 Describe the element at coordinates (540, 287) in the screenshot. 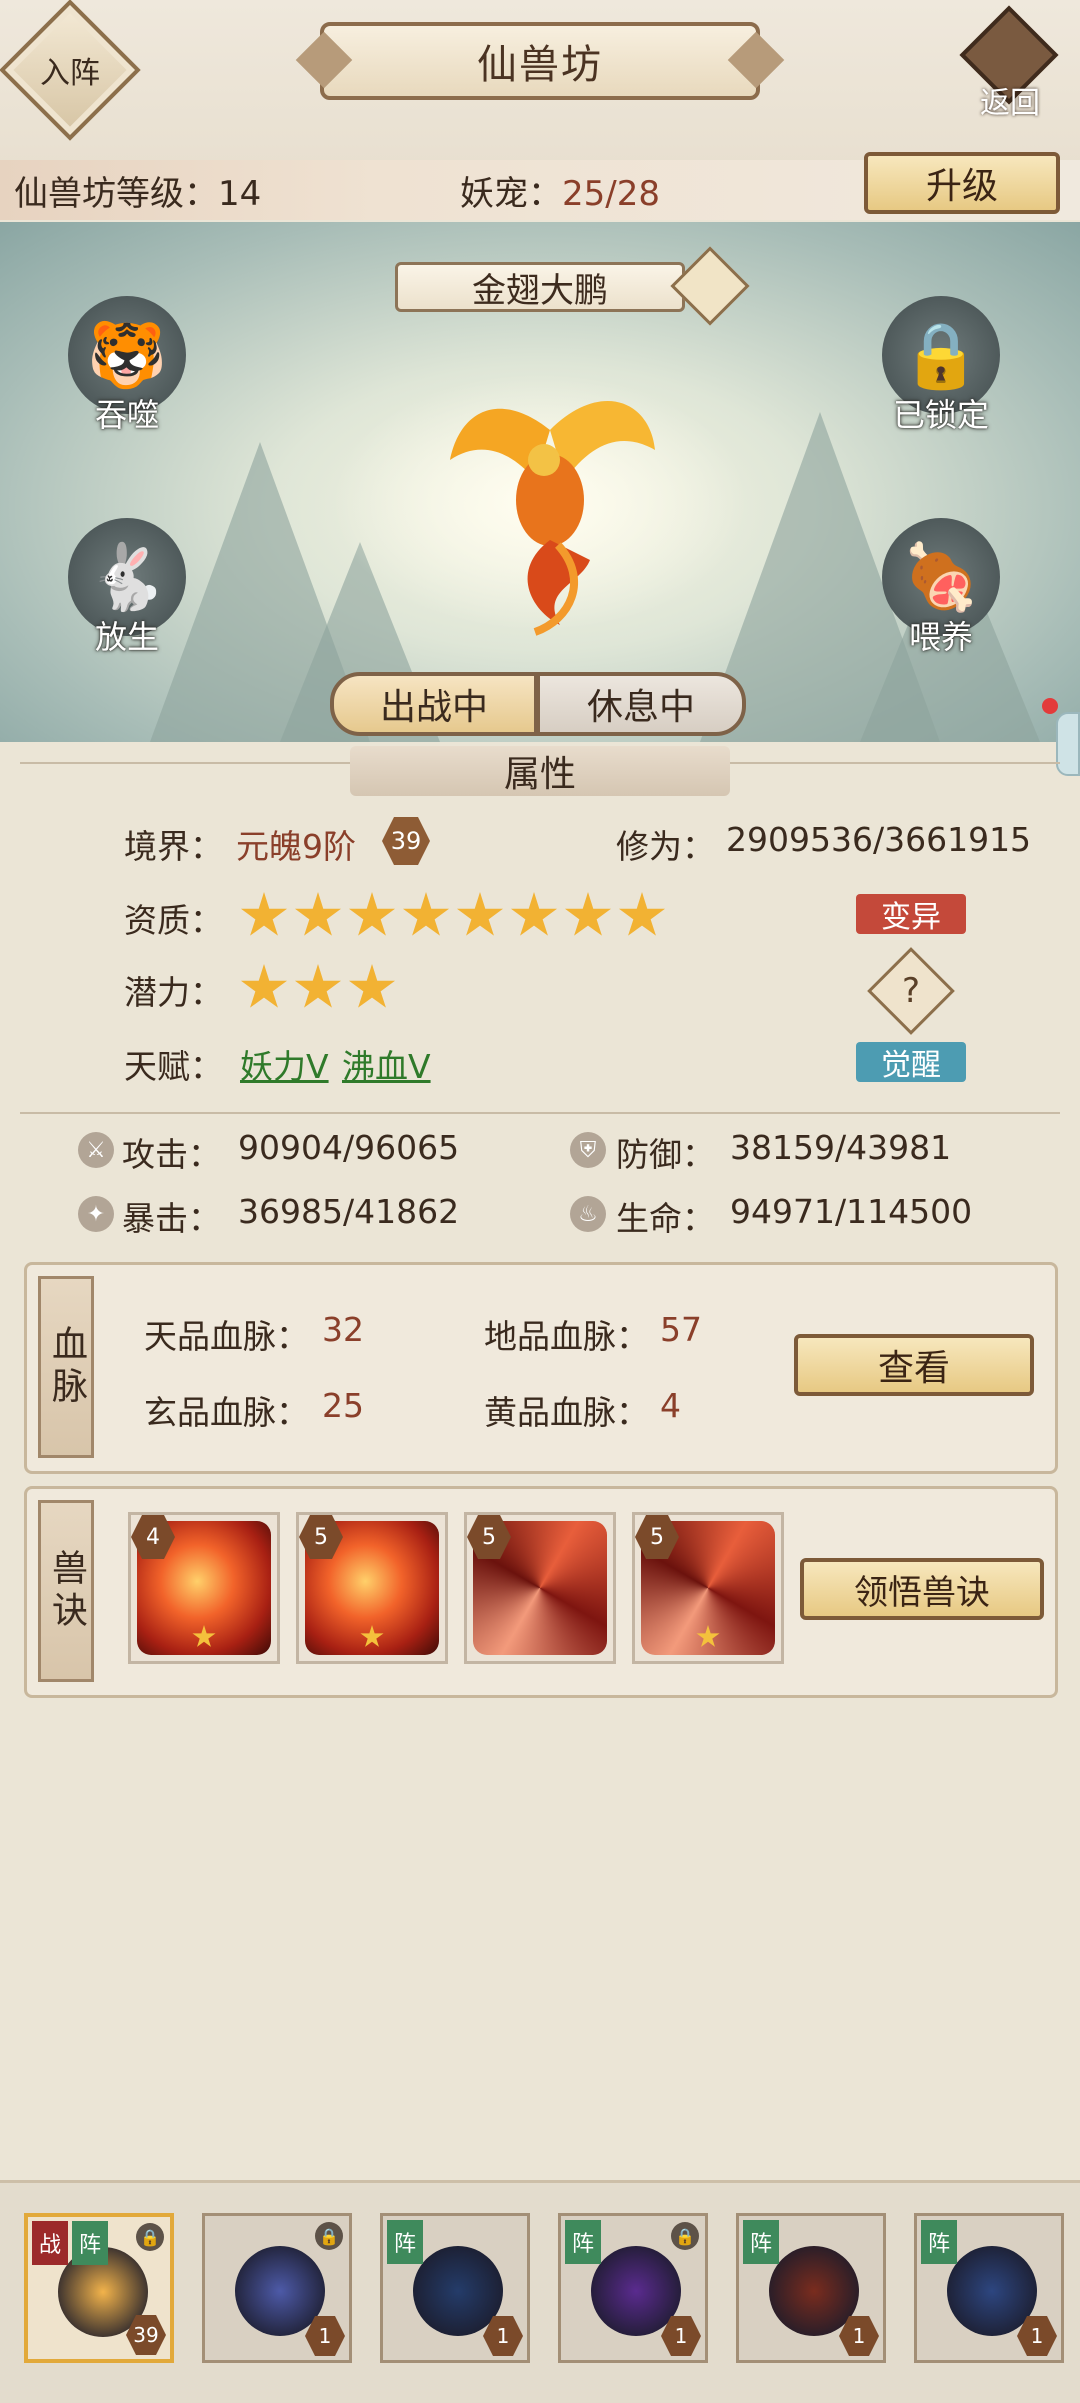

I see `pet-name: 金翅大鹏` at that location.